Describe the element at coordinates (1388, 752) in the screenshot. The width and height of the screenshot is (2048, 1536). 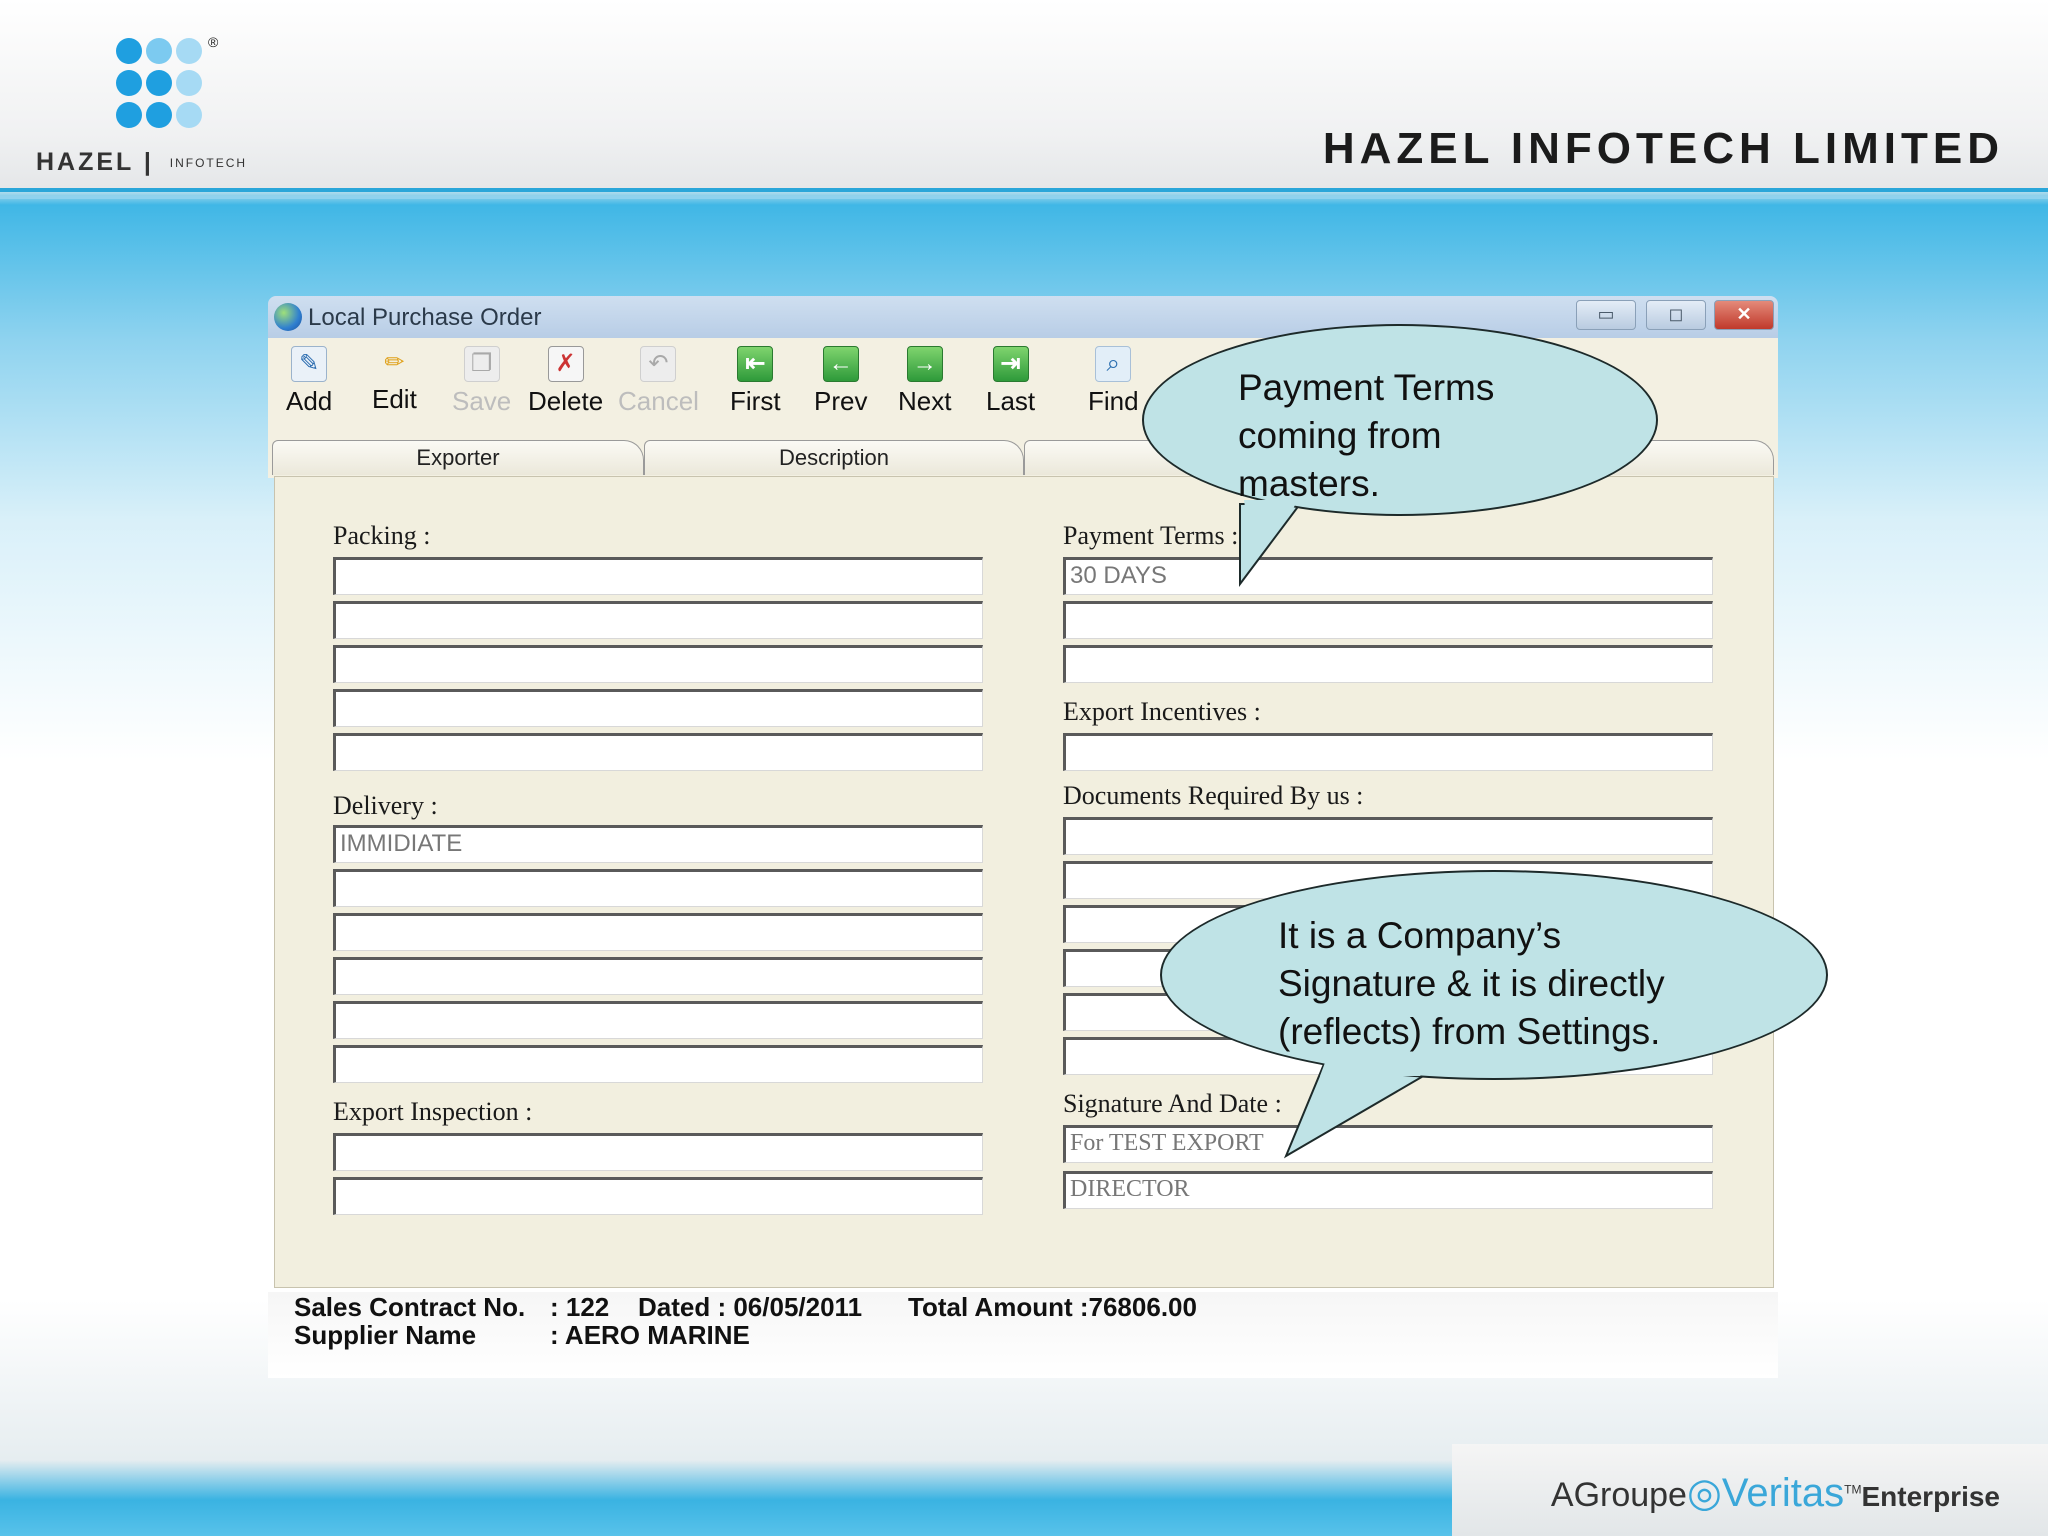
I see `export-incentives-field` at that location.